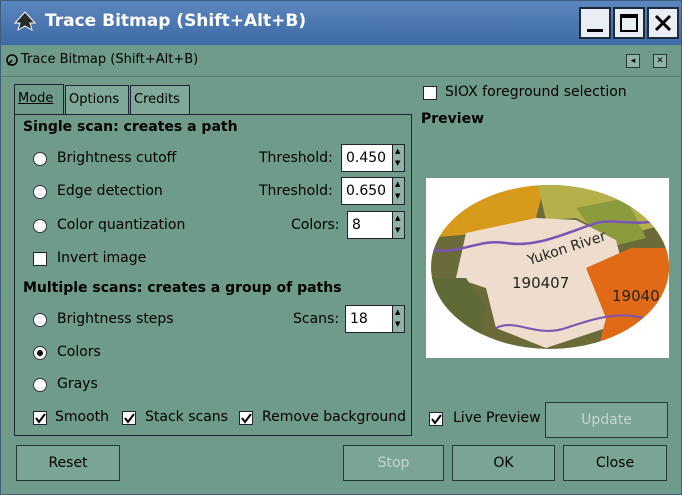 Image resolution: width=682 pixels, height=495 pixels. Describe the element at coordinates (39, 99) in the screenshot. I see `tab-mode: Mode` at that location.